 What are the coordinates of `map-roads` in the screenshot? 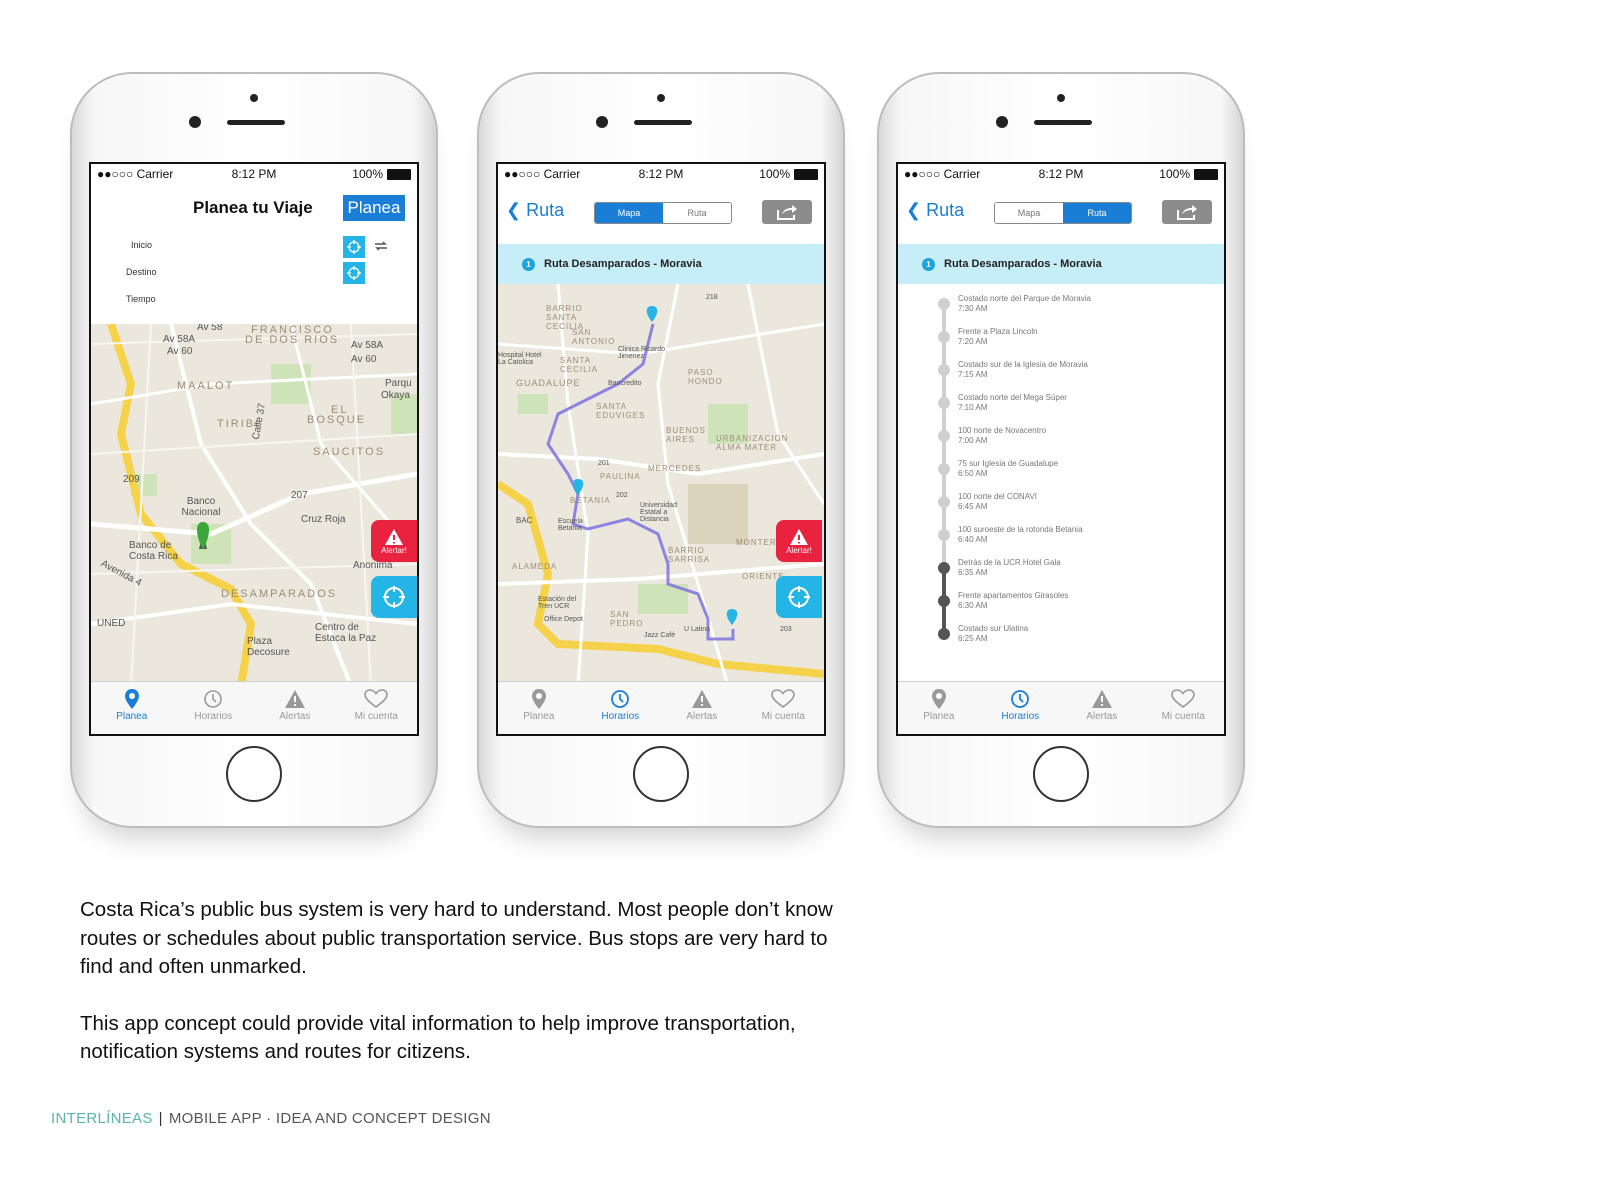 It's located at (661, 485).